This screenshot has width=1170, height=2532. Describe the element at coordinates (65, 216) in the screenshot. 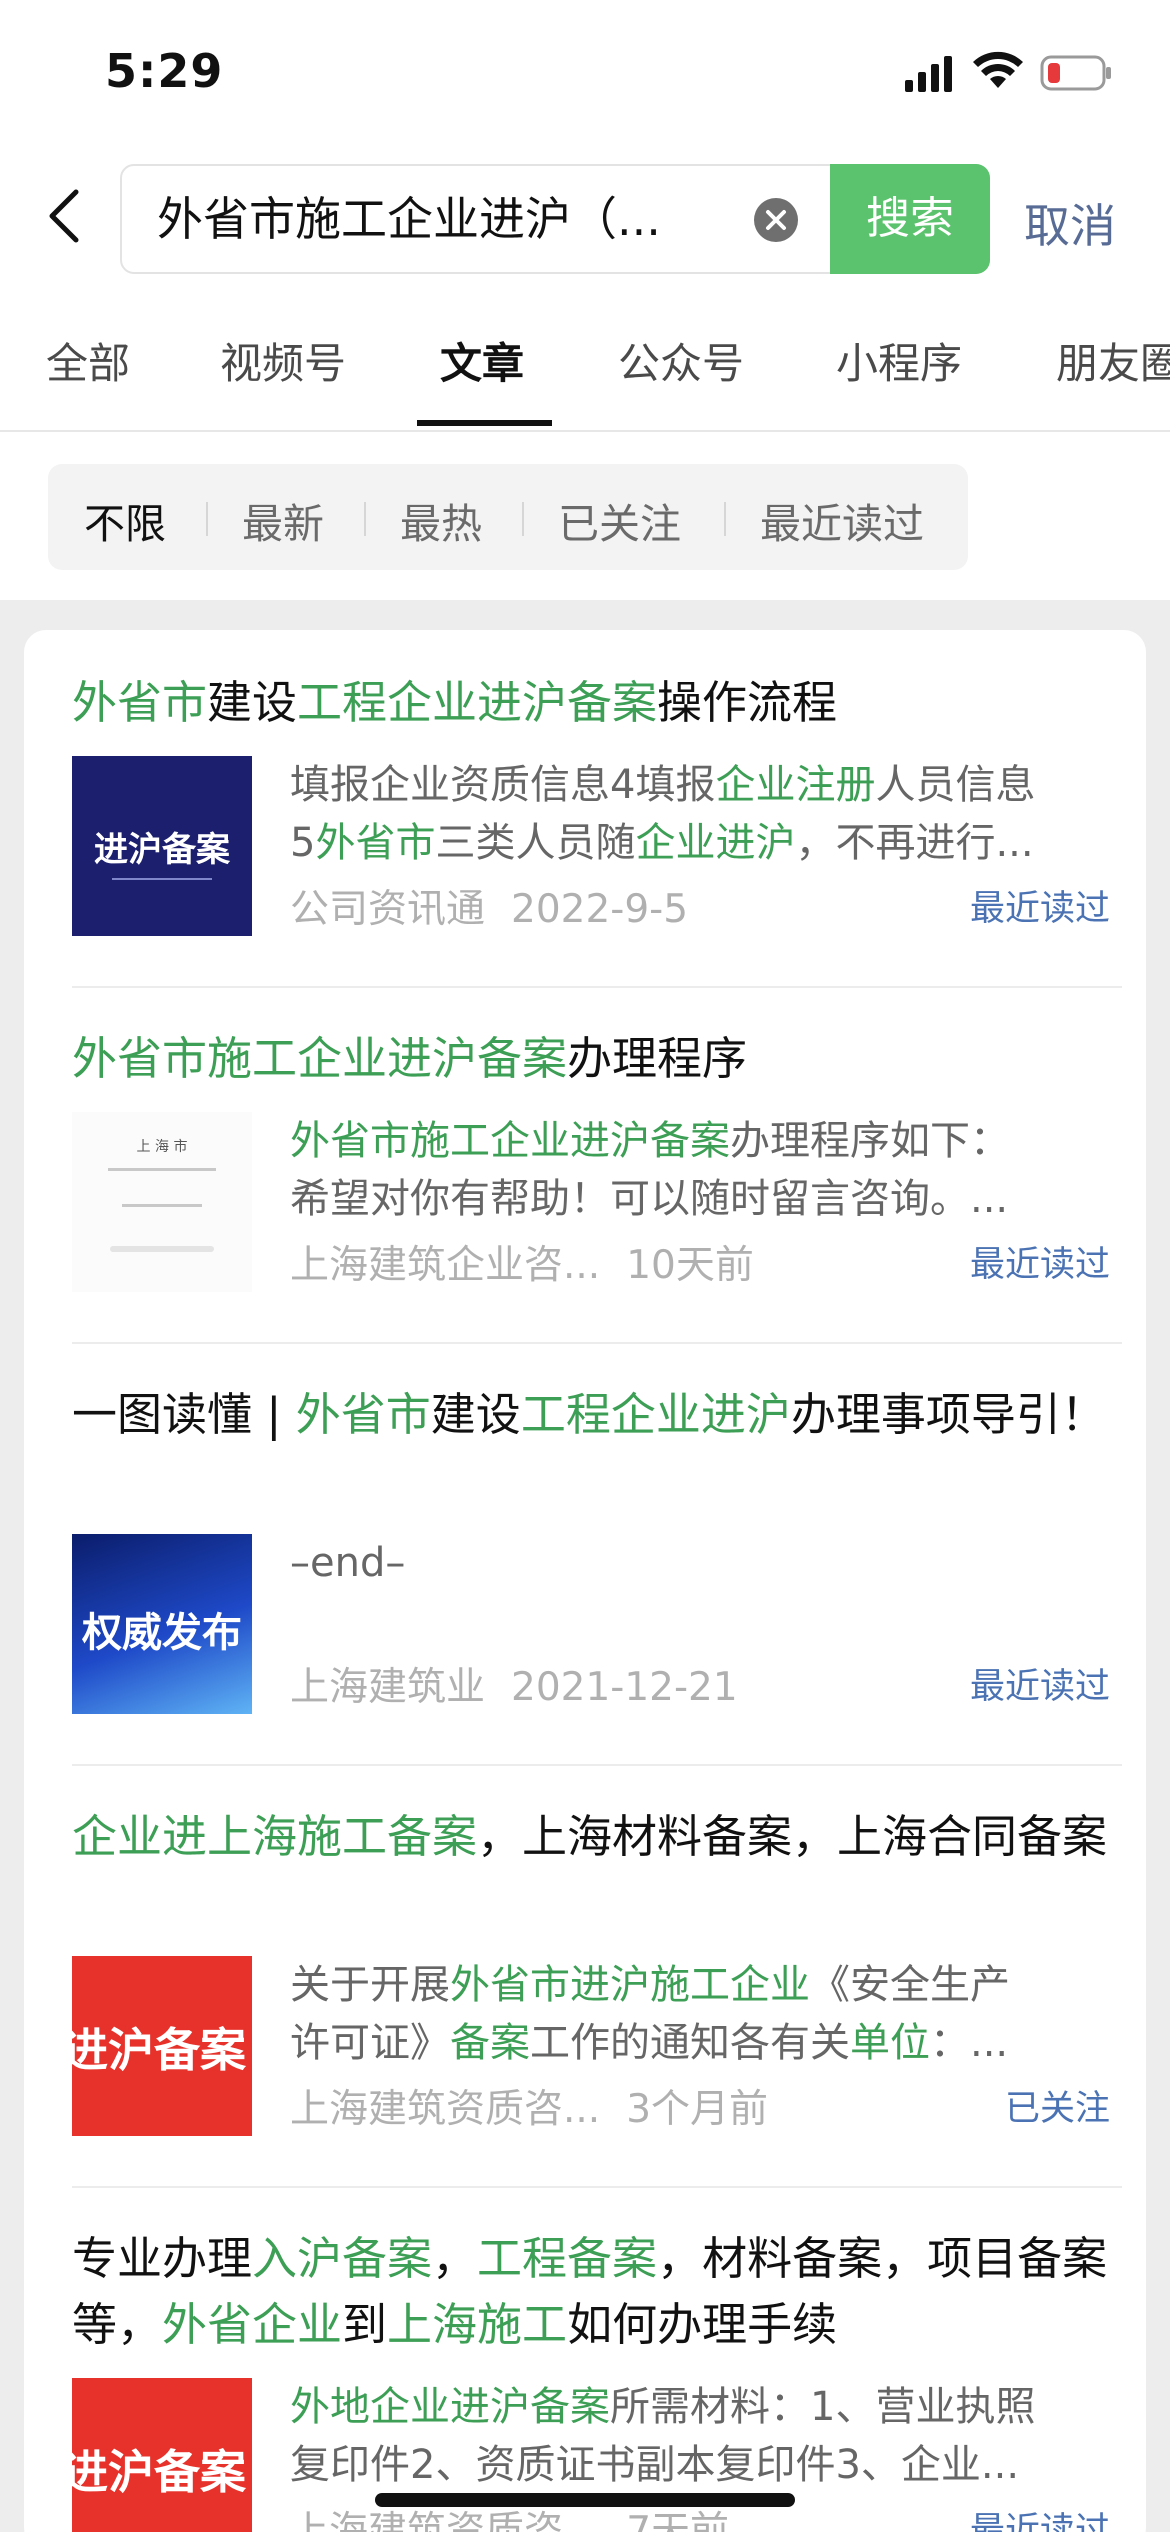

I see `back-arrow-icon` at that location.